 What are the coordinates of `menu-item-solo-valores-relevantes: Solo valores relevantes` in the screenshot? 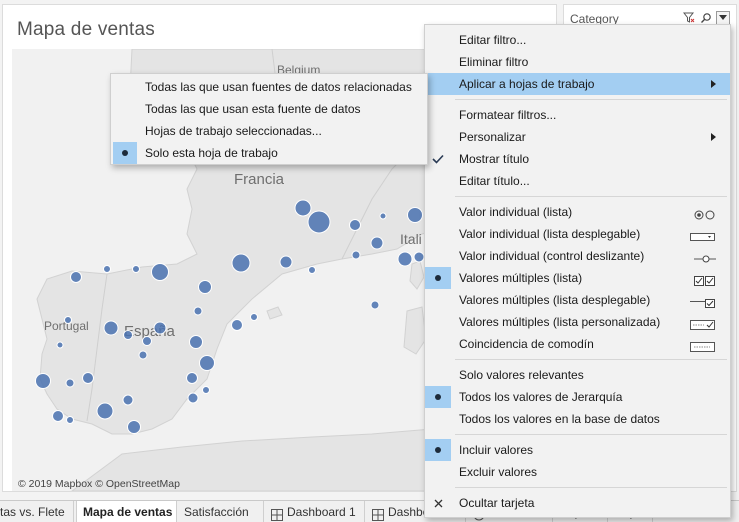 It's located at (577, 375).